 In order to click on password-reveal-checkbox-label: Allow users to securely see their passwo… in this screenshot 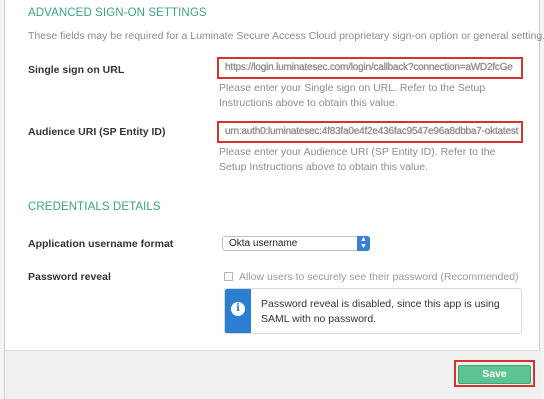, I will do `click(379, 277)`.